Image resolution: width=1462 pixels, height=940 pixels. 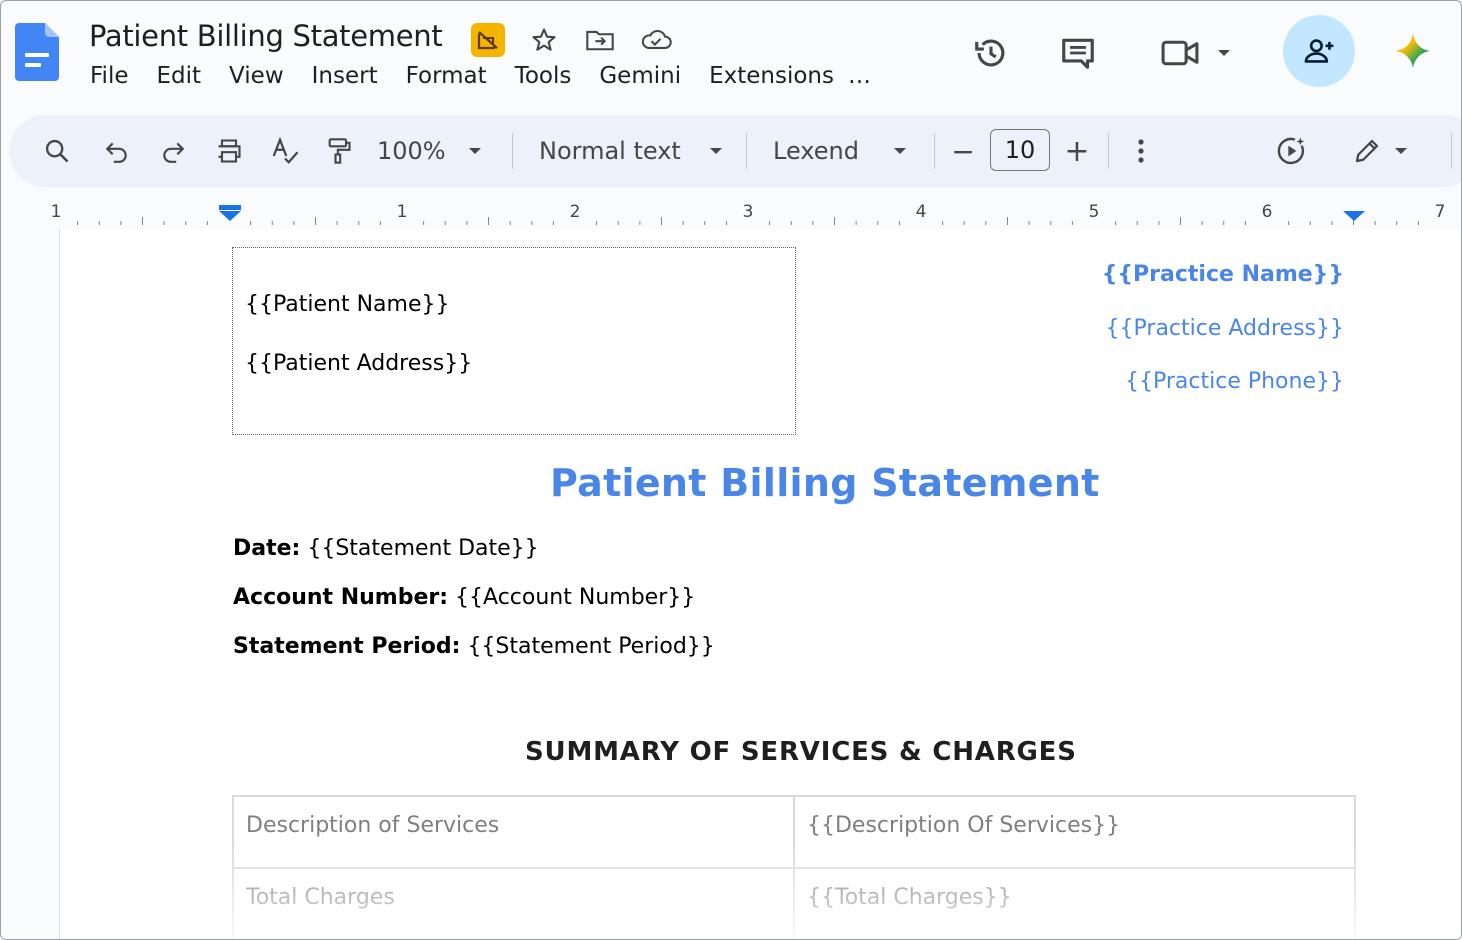 What do you see at coordinates (825, 483) in the screenshot?
I see `document-heading: Patient Billing Statement` at bounding box center [825, 483].